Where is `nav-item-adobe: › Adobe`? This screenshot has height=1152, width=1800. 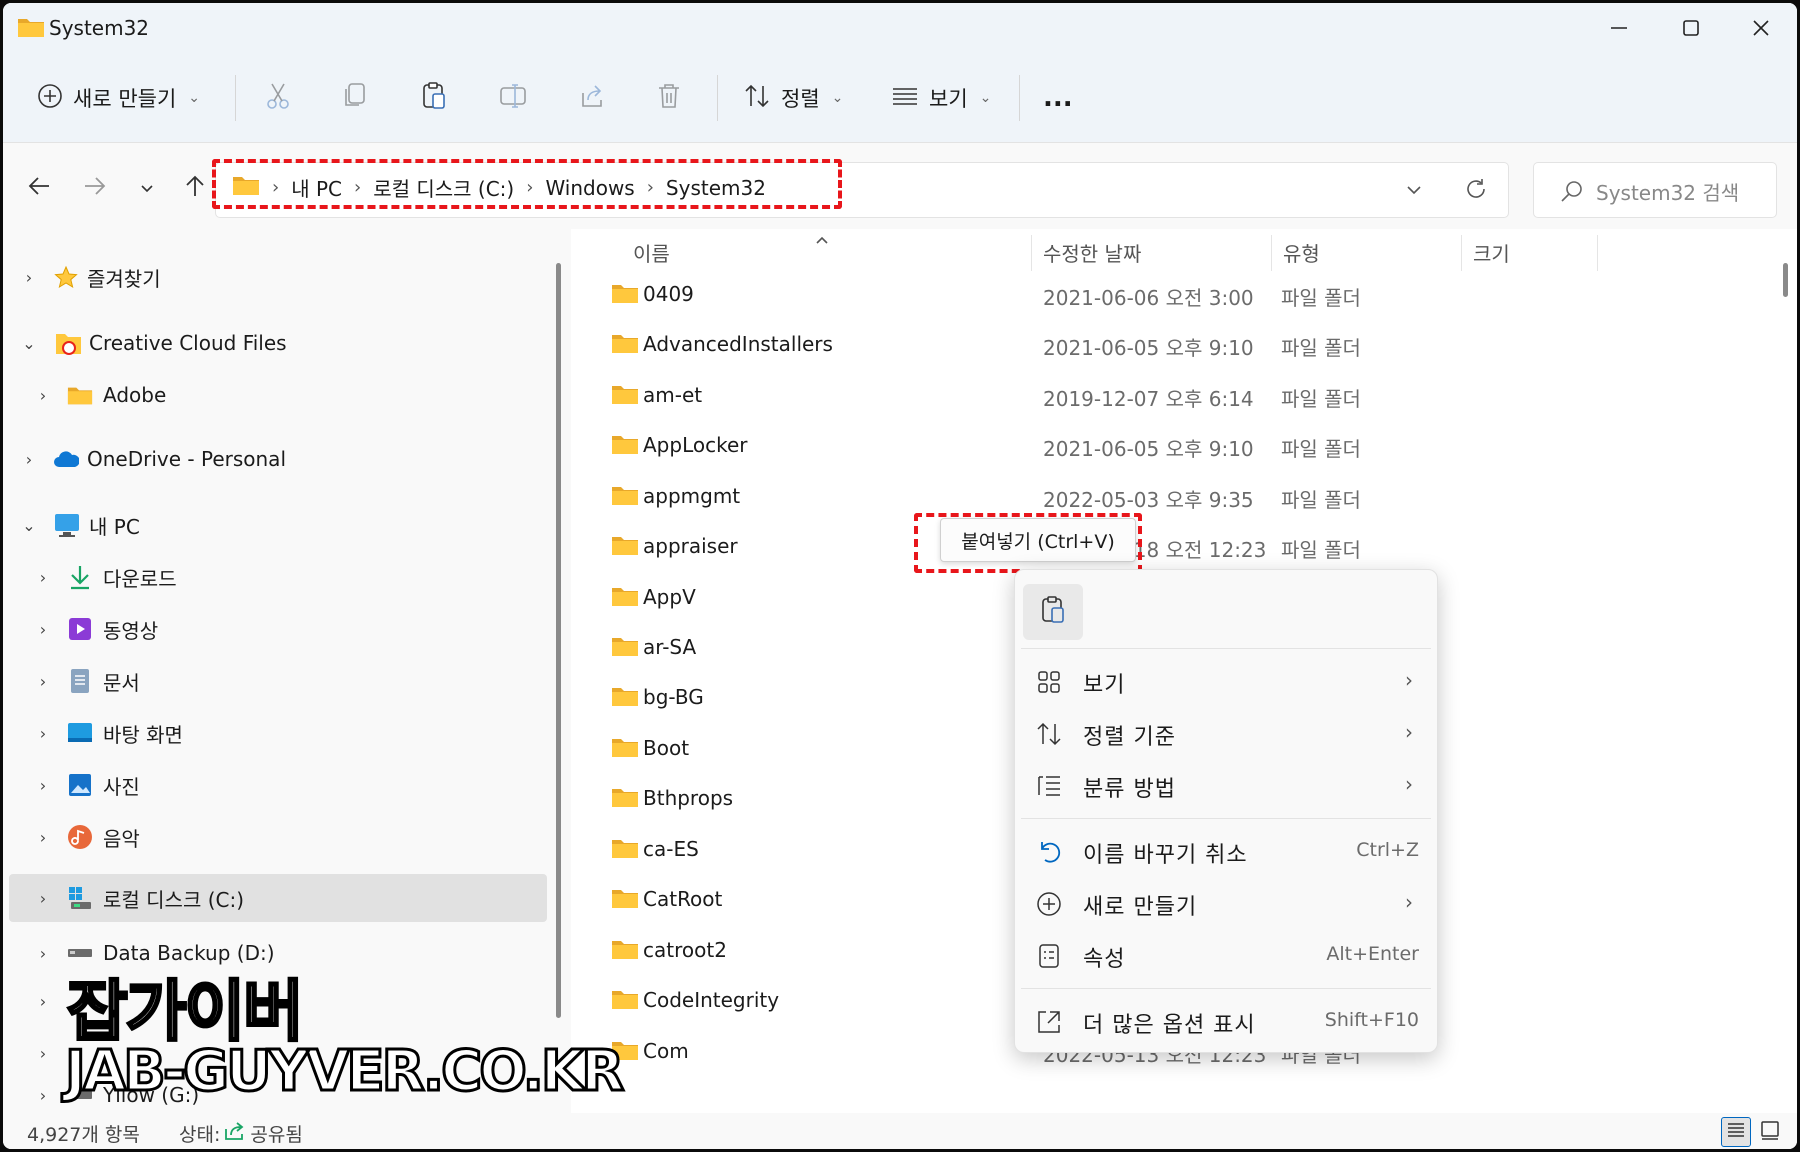 nav-item-adobe: › Adobe is located at coordinates (273, 395).